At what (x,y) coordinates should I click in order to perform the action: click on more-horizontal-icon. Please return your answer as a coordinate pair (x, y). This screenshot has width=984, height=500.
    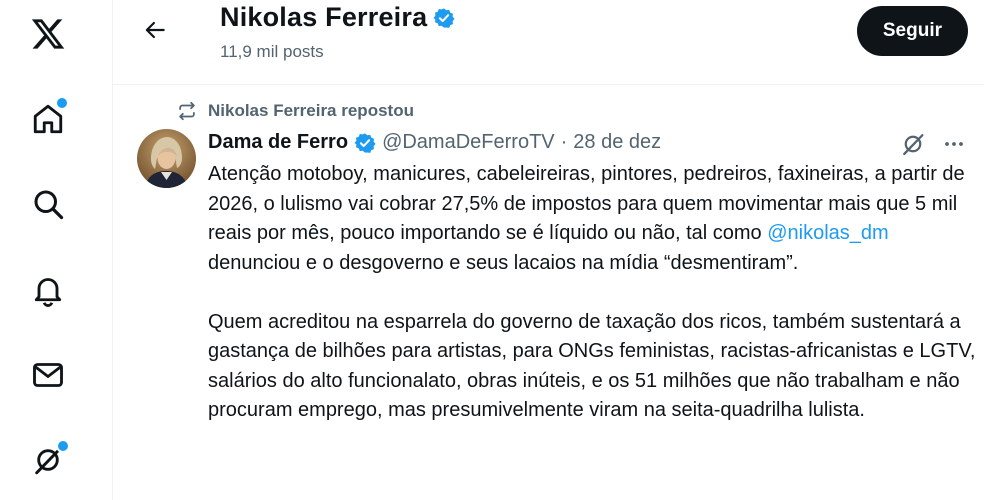
    Looking at the image, I should click on (954, 144).